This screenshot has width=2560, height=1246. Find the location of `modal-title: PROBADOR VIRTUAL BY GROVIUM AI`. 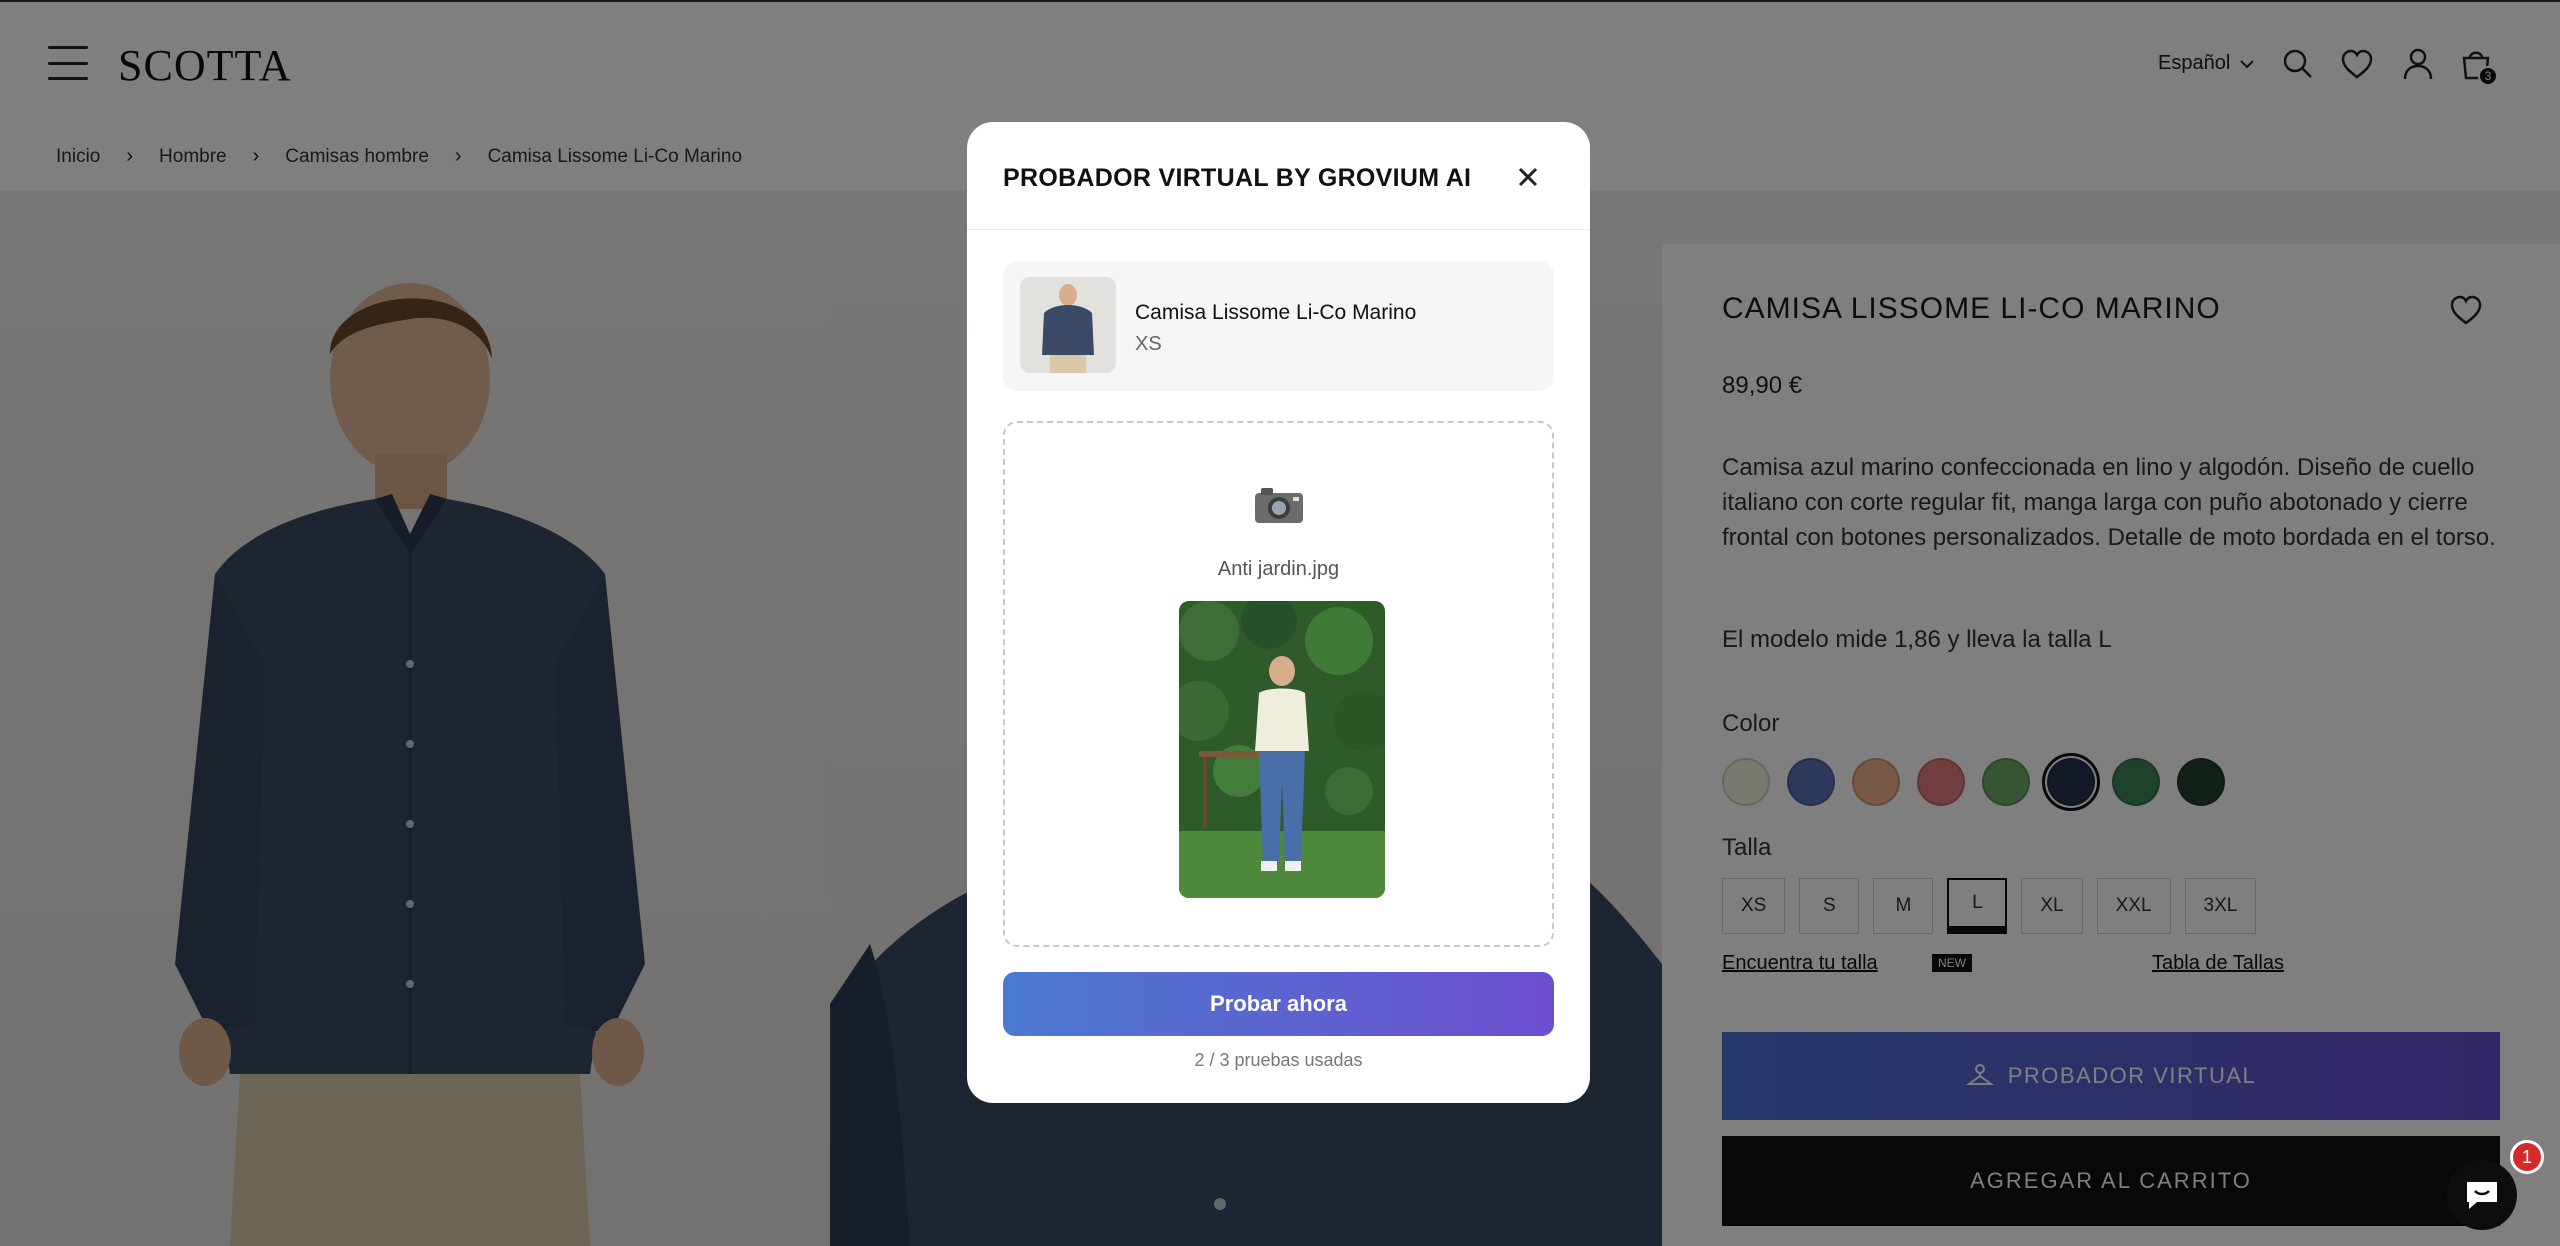

modal-title: PROBADOR VIRTUAL BY GROVIUM AI is located at coordinates (1237, 178).